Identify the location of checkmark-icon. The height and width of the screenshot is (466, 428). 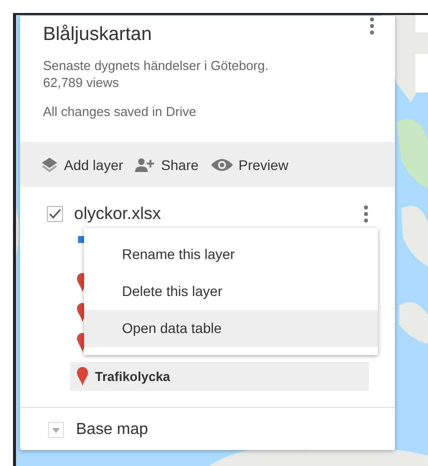
(55, 214).